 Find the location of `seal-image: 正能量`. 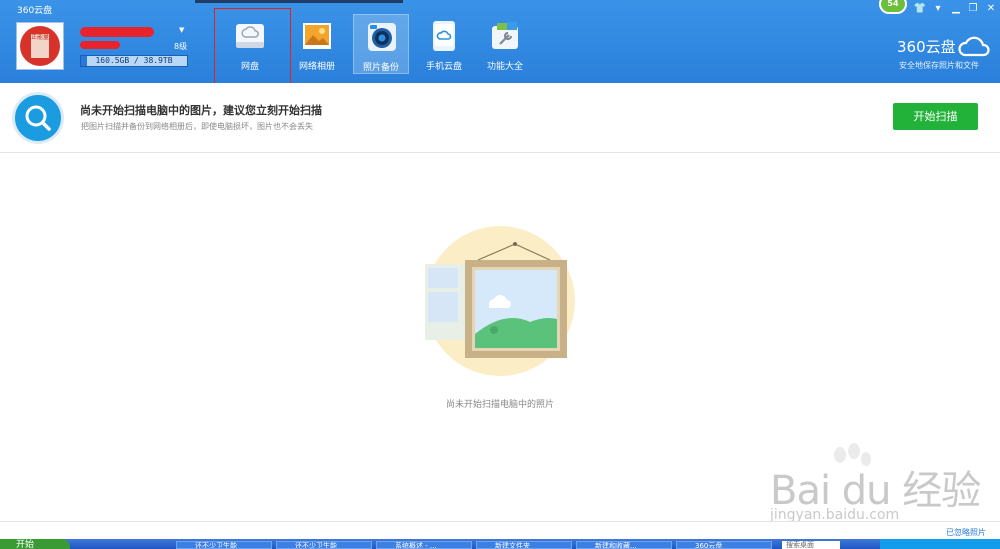

seal-image: 正能量 is located at coordinates (40, 46).